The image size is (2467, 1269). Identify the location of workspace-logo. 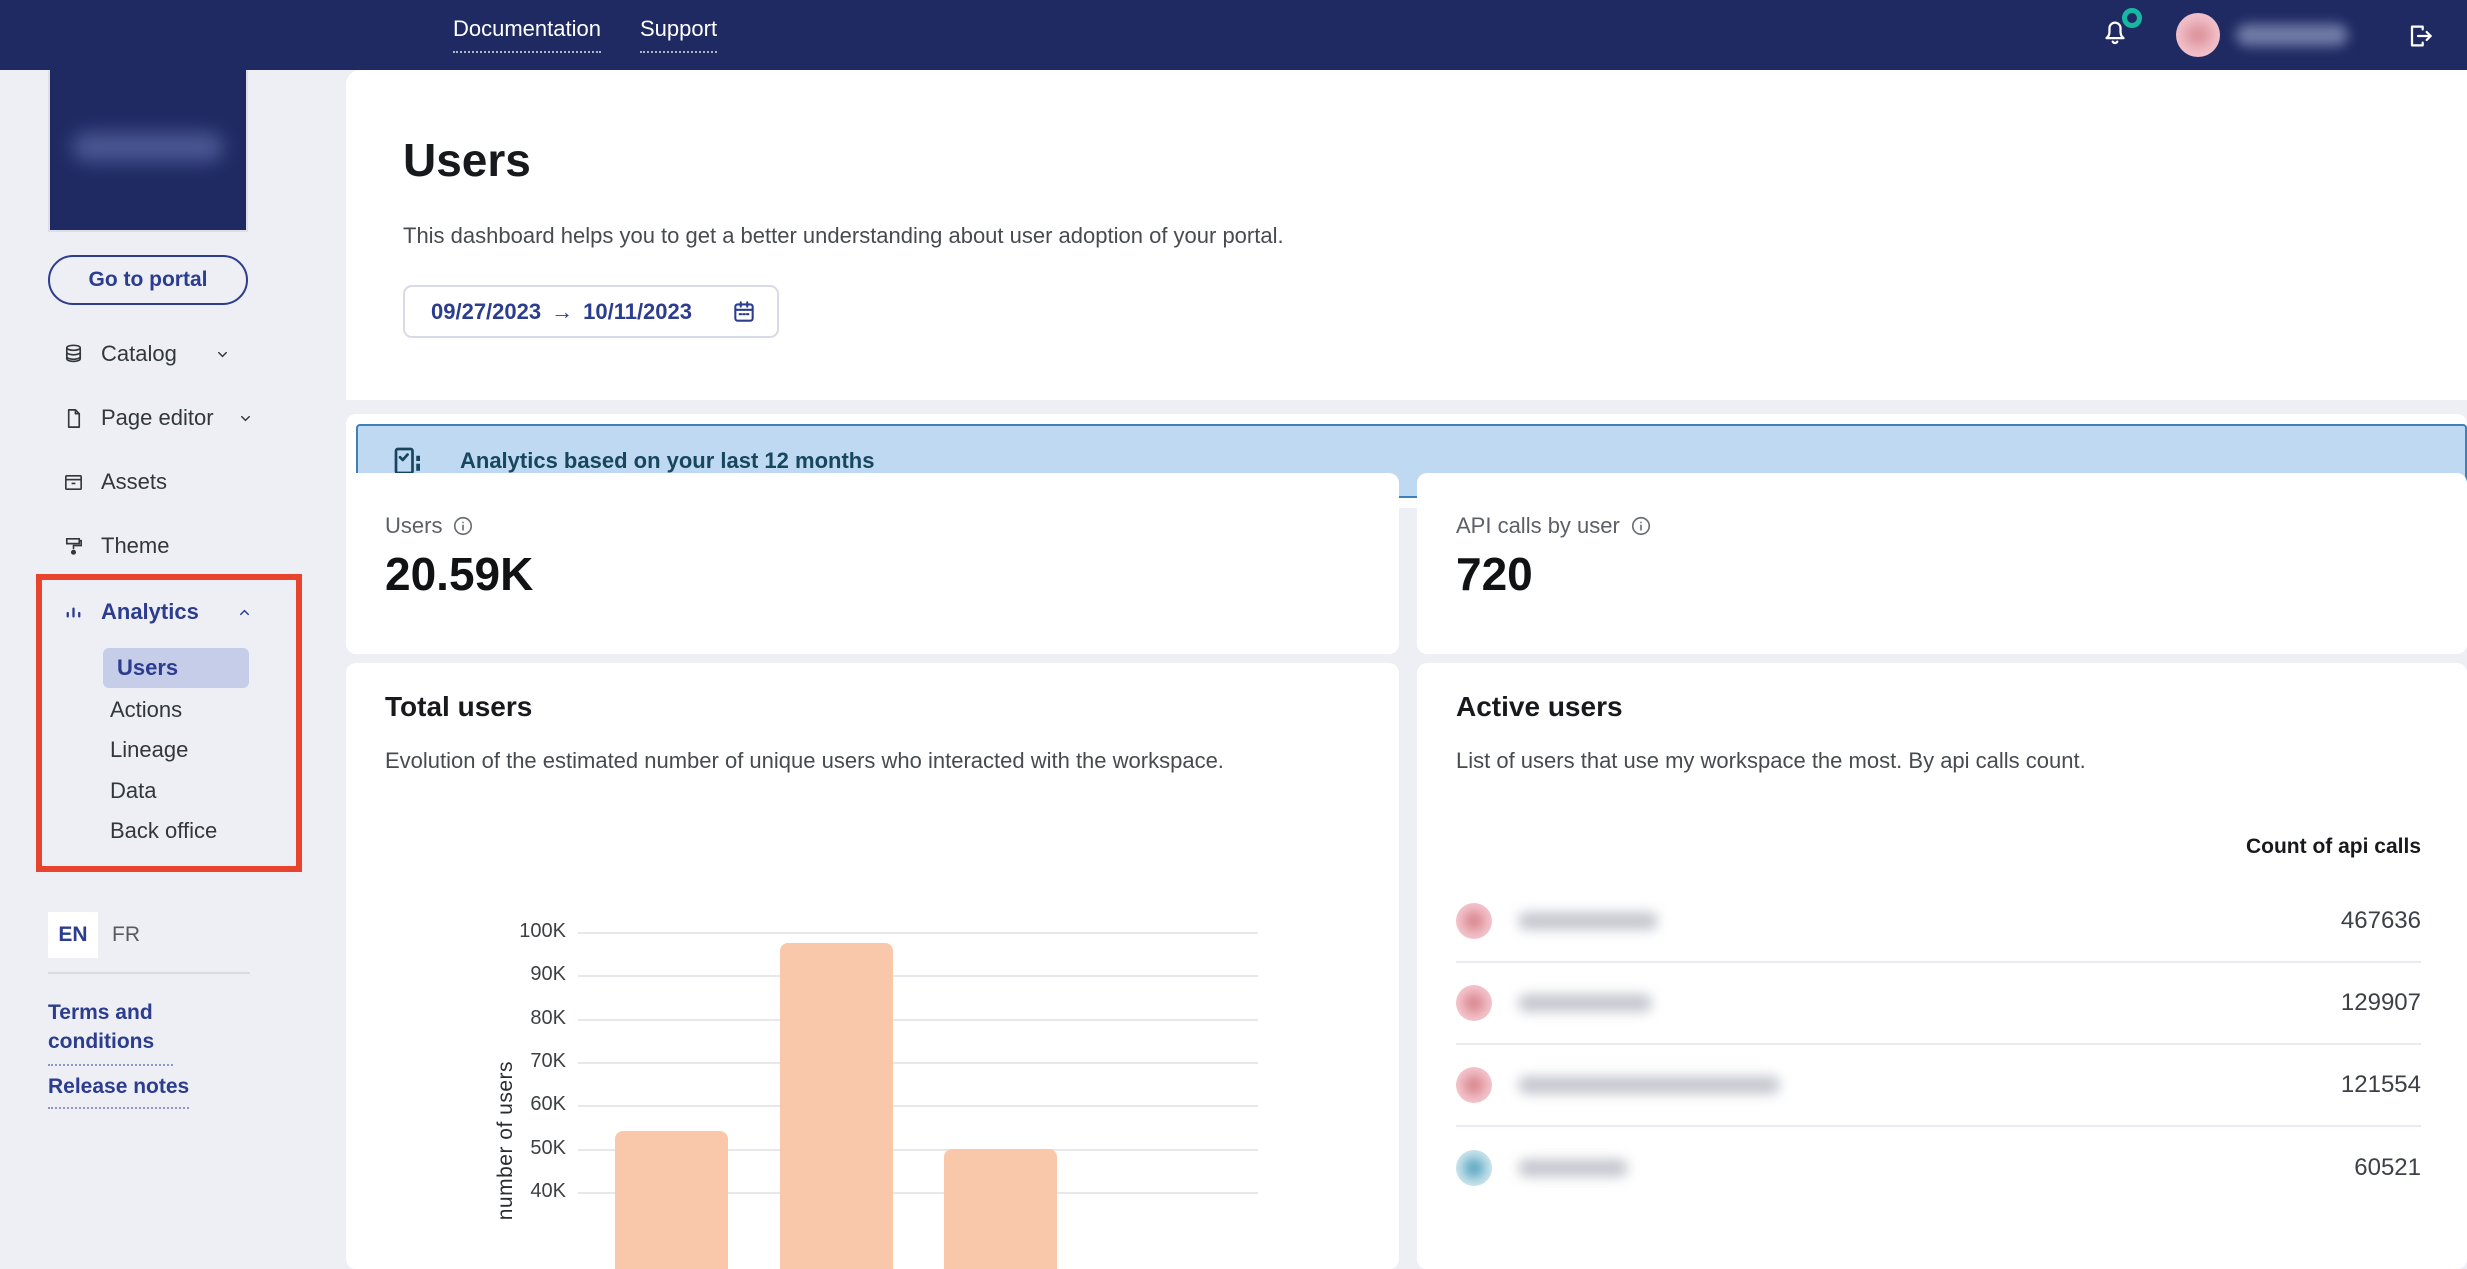
(148, 150).